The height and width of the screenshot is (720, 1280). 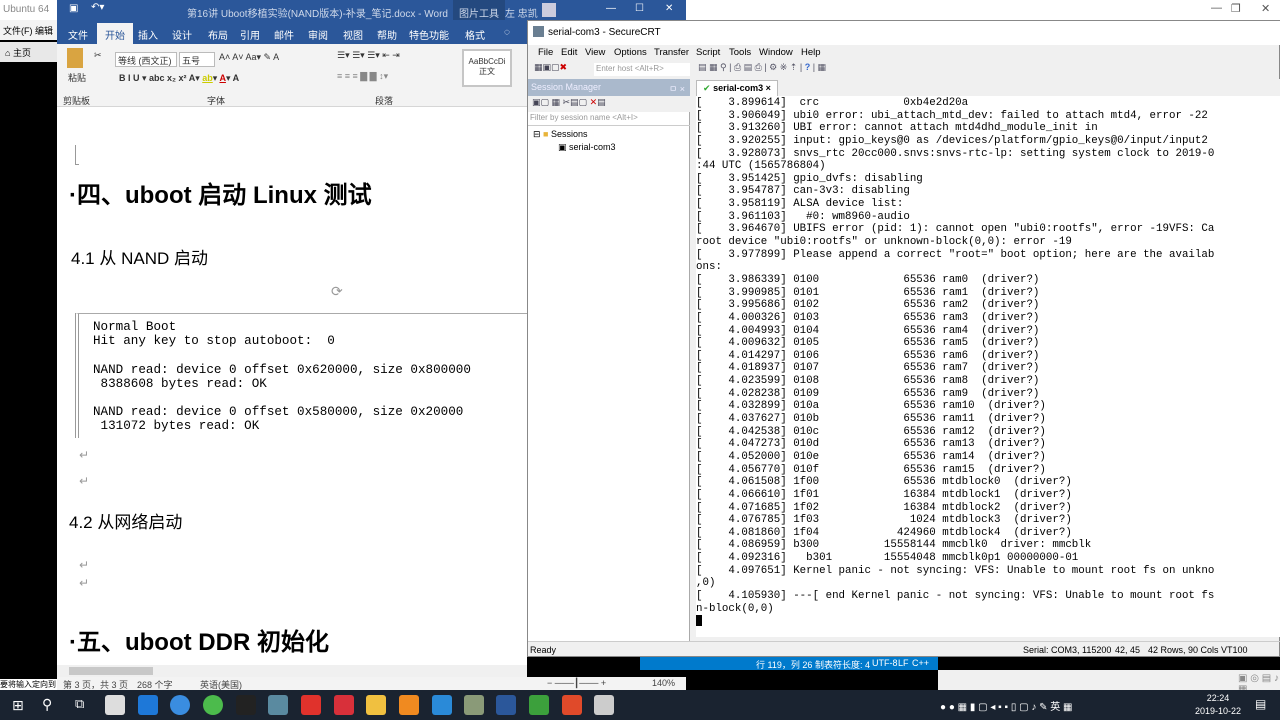 What do you see at coordinates (569, 52) in the screenshot?
I see `menu-edit: Edit` at bounding box center [569, 52].